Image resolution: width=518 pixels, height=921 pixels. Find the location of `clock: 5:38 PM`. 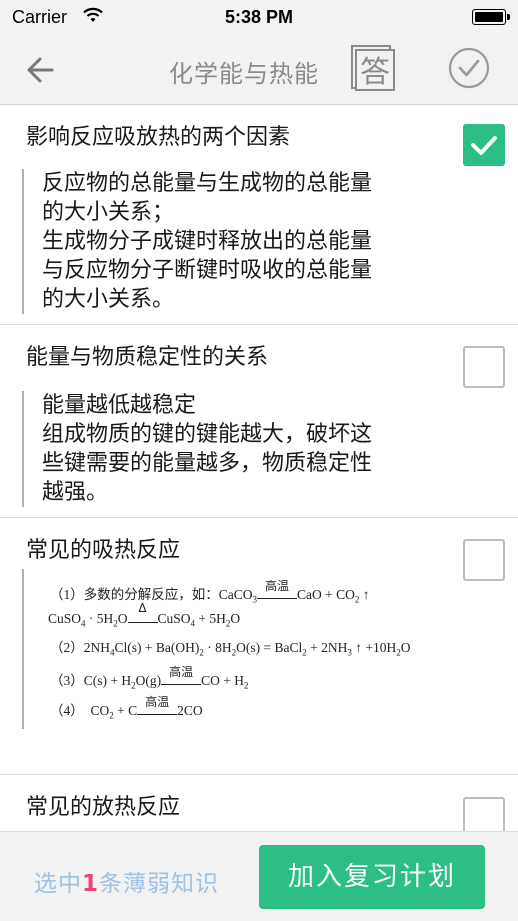

clock: 5:38 PM is located at coordinates (259, 17).